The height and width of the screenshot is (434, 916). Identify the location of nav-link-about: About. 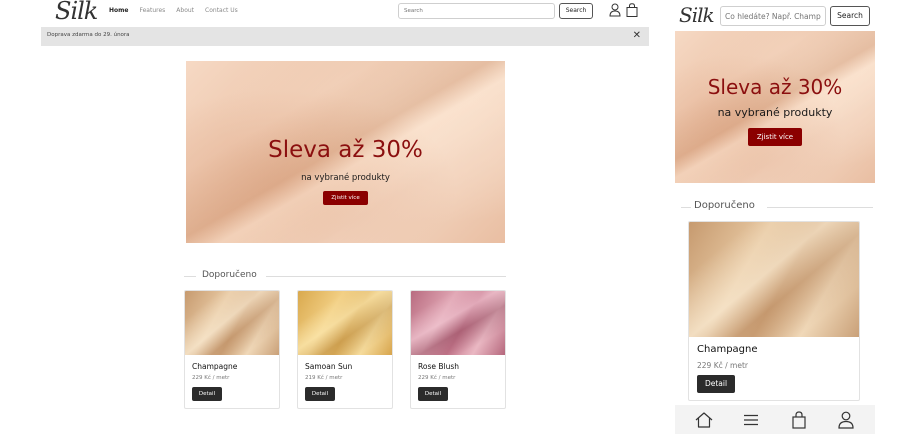
(185, 10).